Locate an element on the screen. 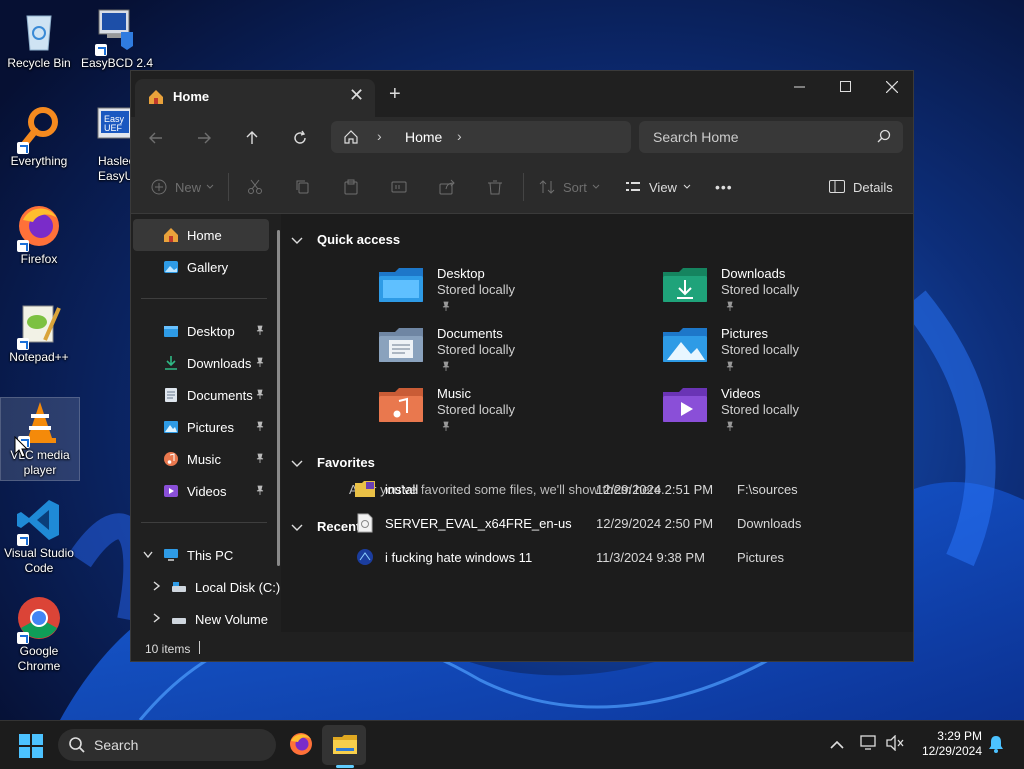  desktop-icon-notepadpp: Notepad++ is located at coordinates (39, 332).